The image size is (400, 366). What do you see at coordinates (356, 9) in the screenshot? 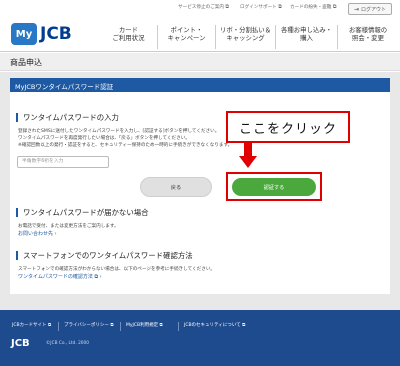
I see `logout-icon: ⇥` at bounding box center [356, 9].